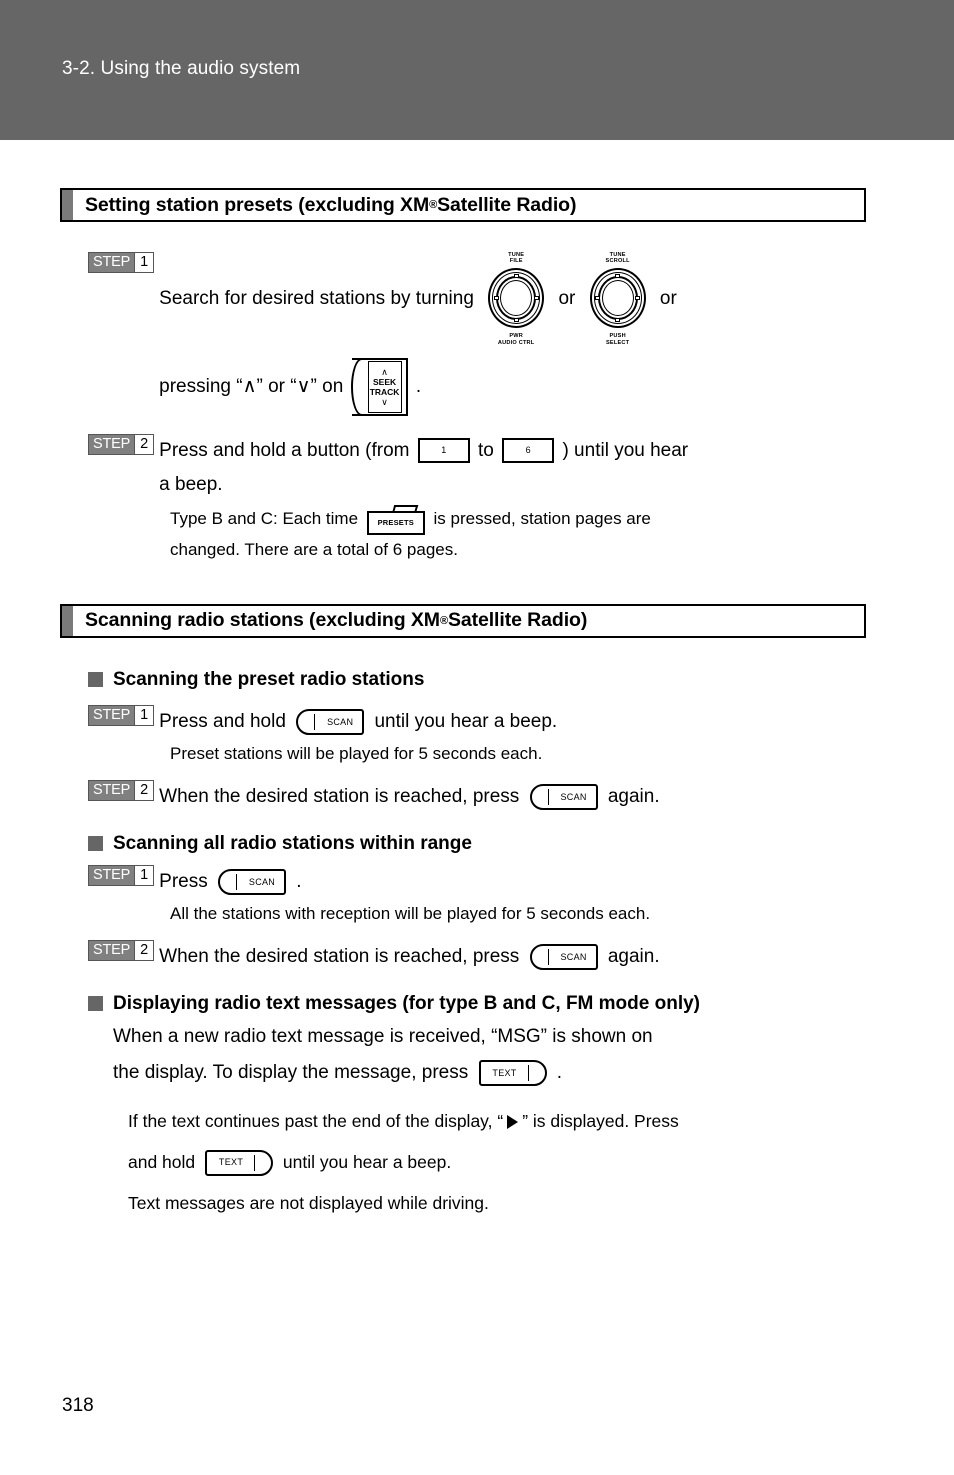  Describe the element at coordinates (633, 796) in the screenshot. I see `step-2a-2-text-b: again.` at that location.